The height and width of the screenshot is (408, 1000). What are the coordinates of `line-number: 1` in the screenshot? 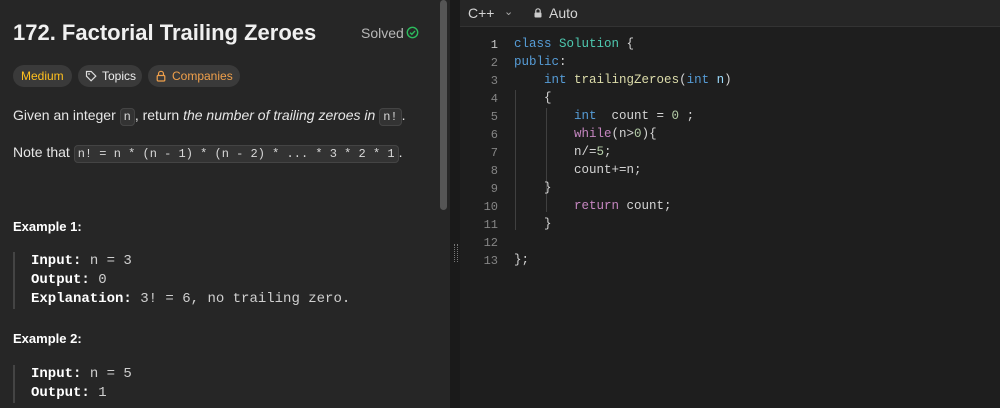 It's located at (494, 45).